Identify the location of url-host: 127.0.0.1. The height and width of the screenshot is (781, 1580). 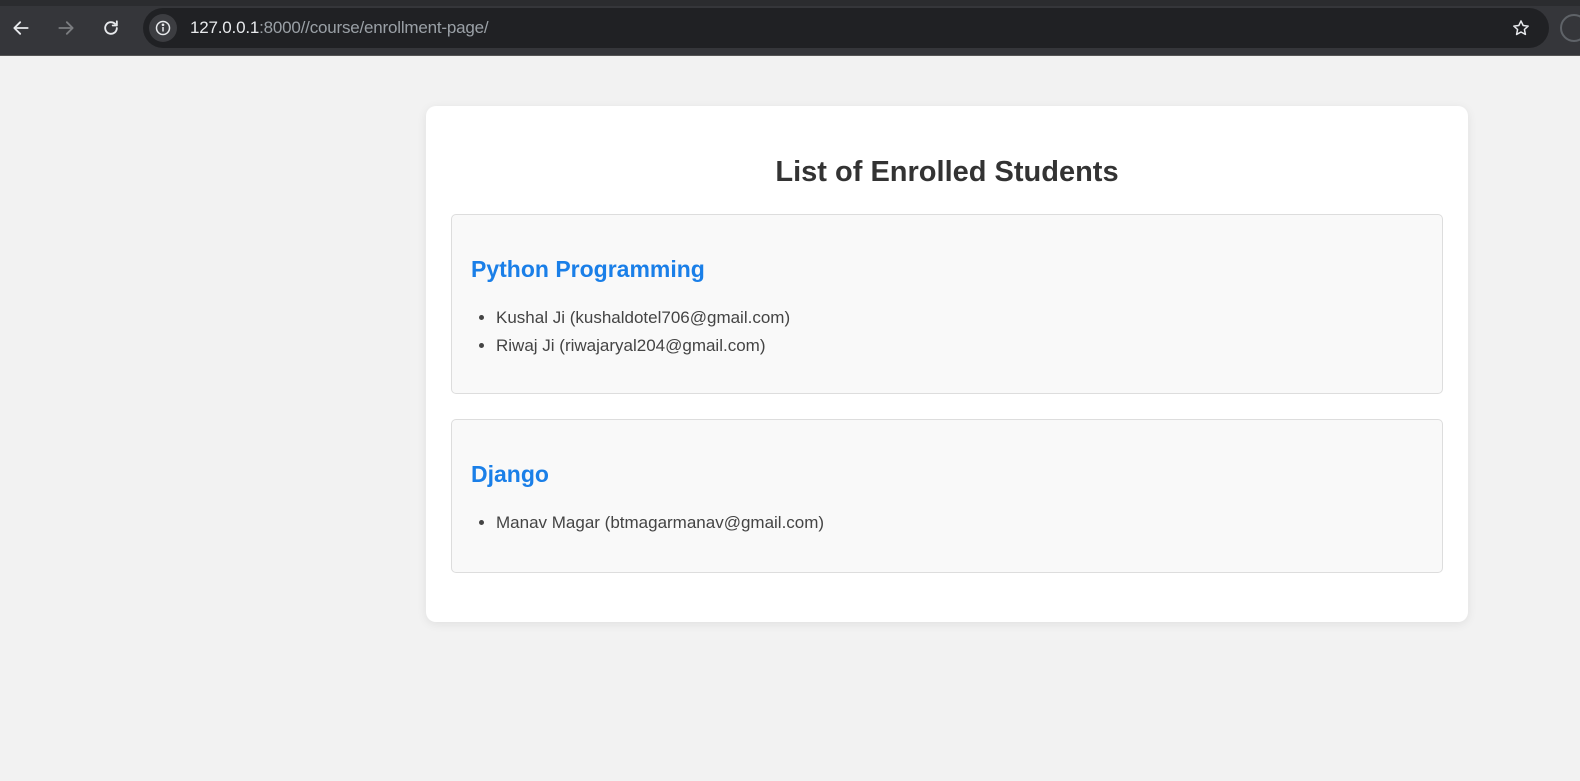
(225, 27).